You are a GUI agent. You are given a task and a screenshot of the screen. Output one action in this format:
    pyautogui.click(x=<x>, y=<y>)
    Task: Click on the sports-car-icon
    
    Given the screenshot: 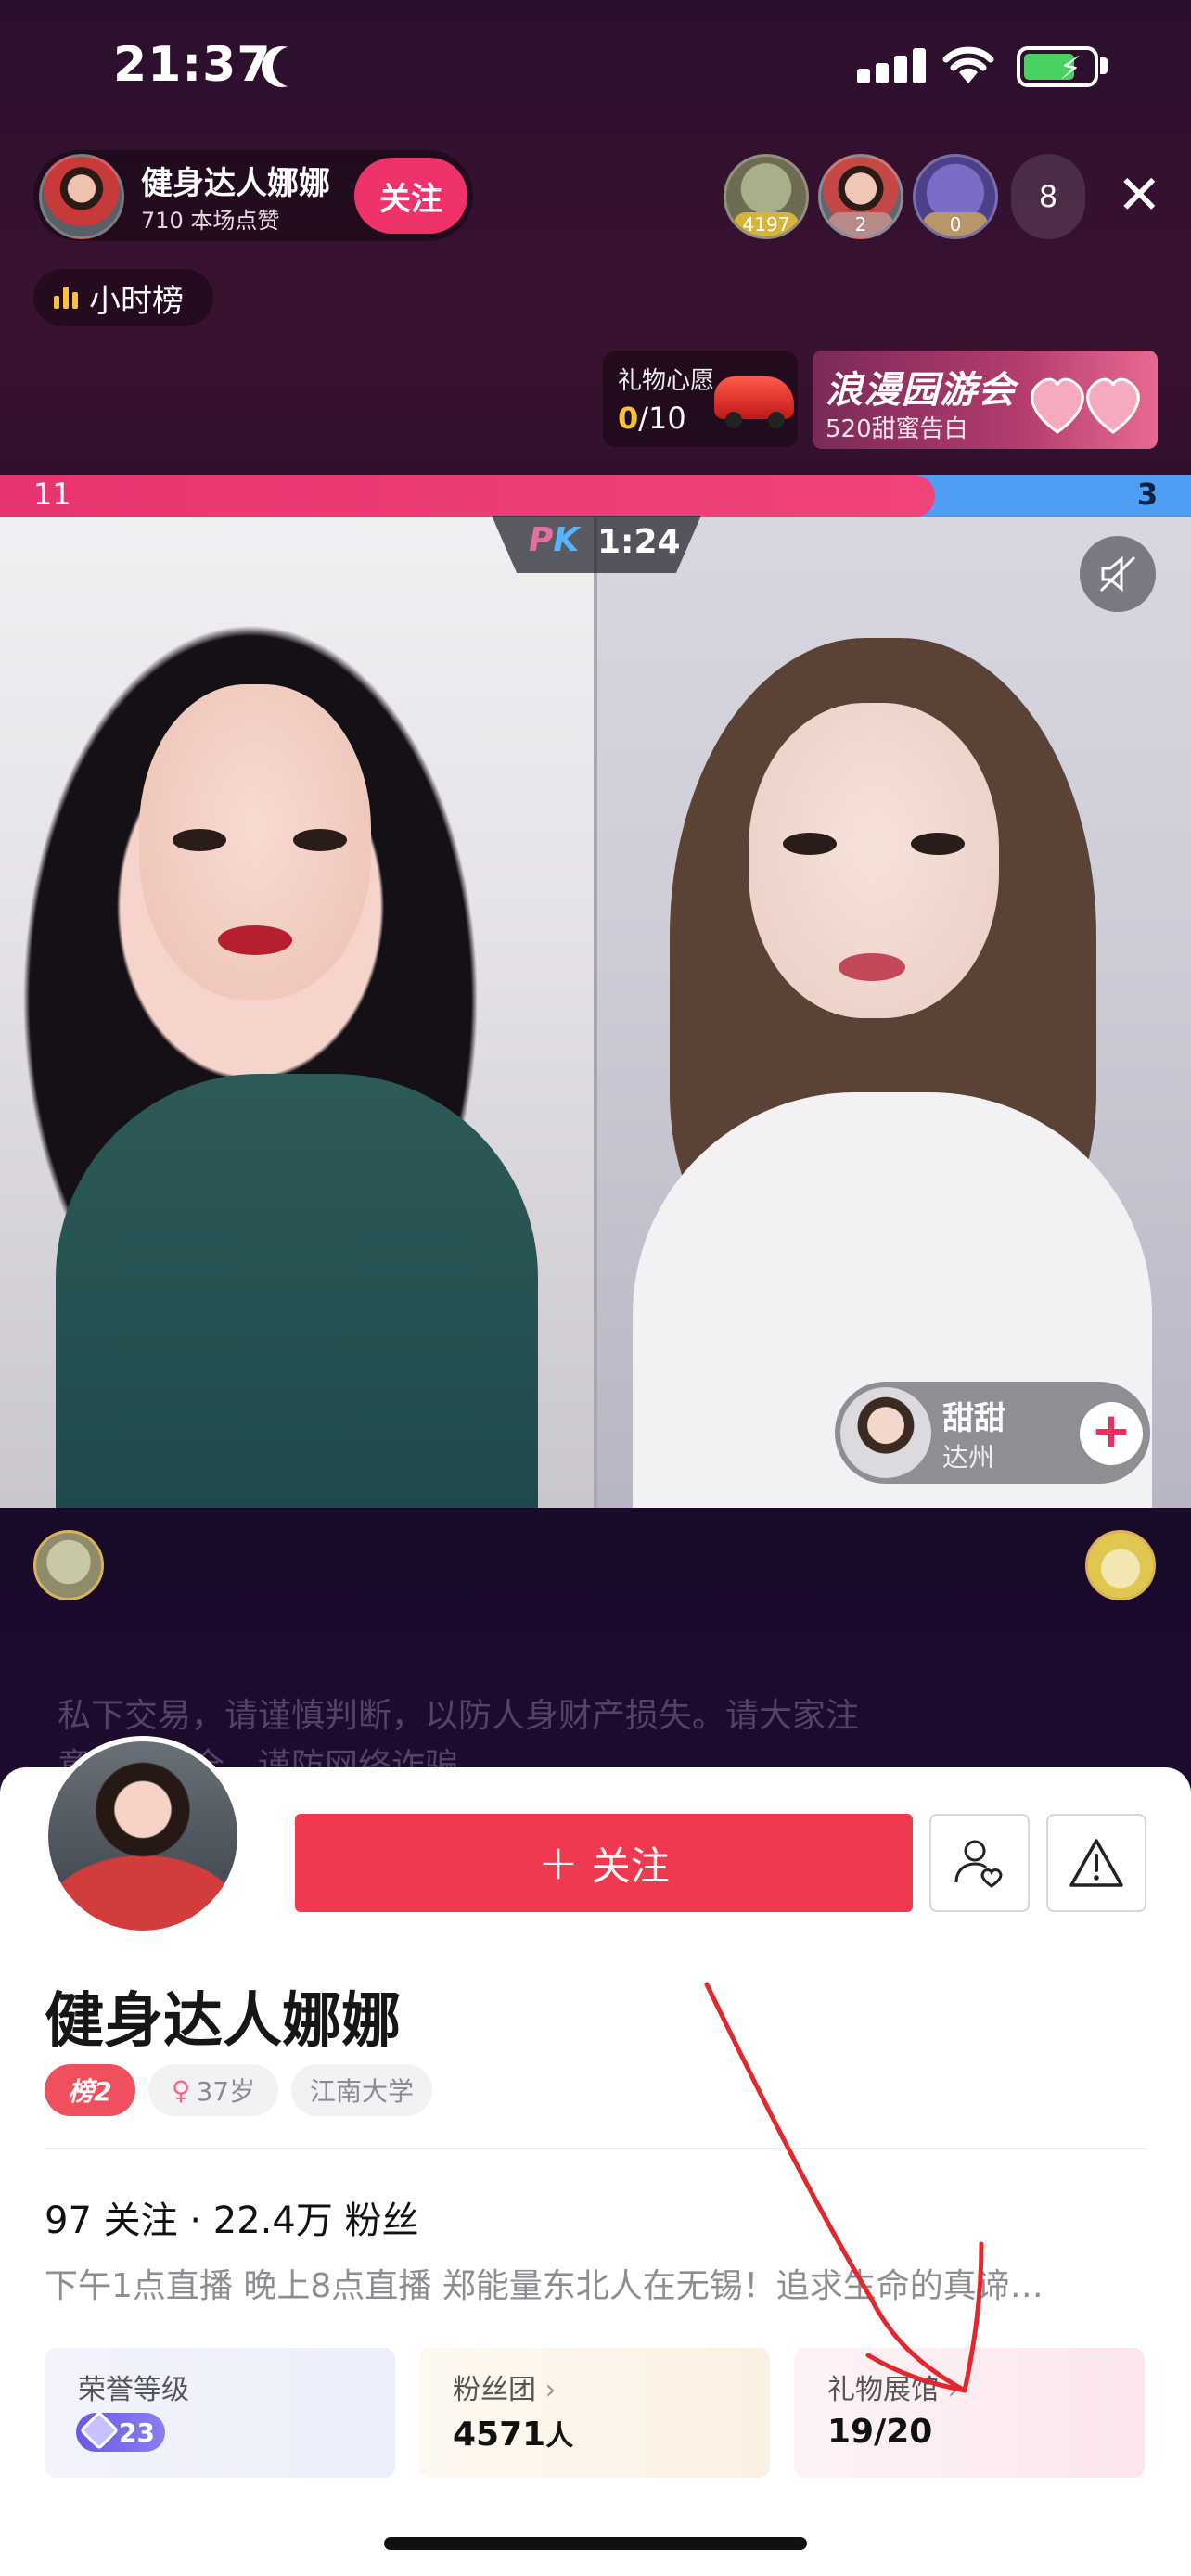 What is the action you would take?
    pyautogui.click(x=754, y=402)
    